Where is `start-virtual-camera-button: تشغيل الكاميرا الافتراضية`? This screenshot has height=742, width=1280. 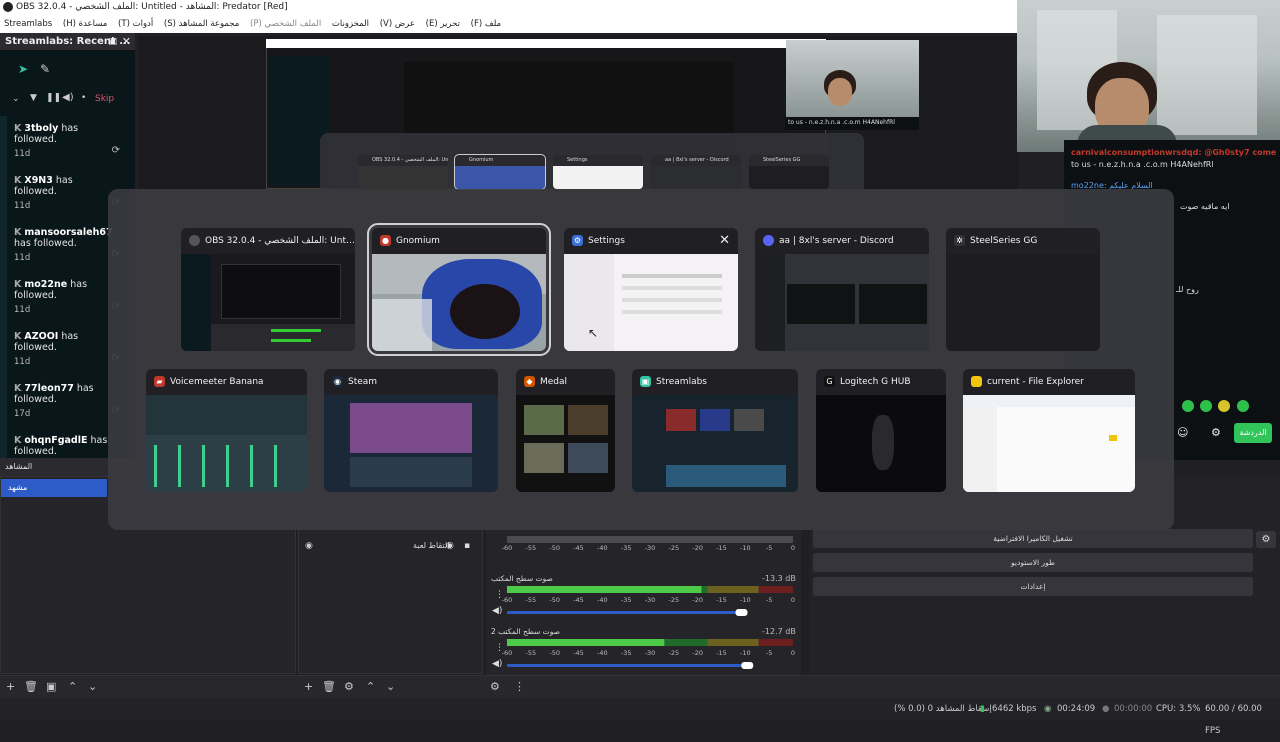
start-virtual-camera-button: تشغيل الكاميرا الافتراضية is located at coordinates (1033, 538).